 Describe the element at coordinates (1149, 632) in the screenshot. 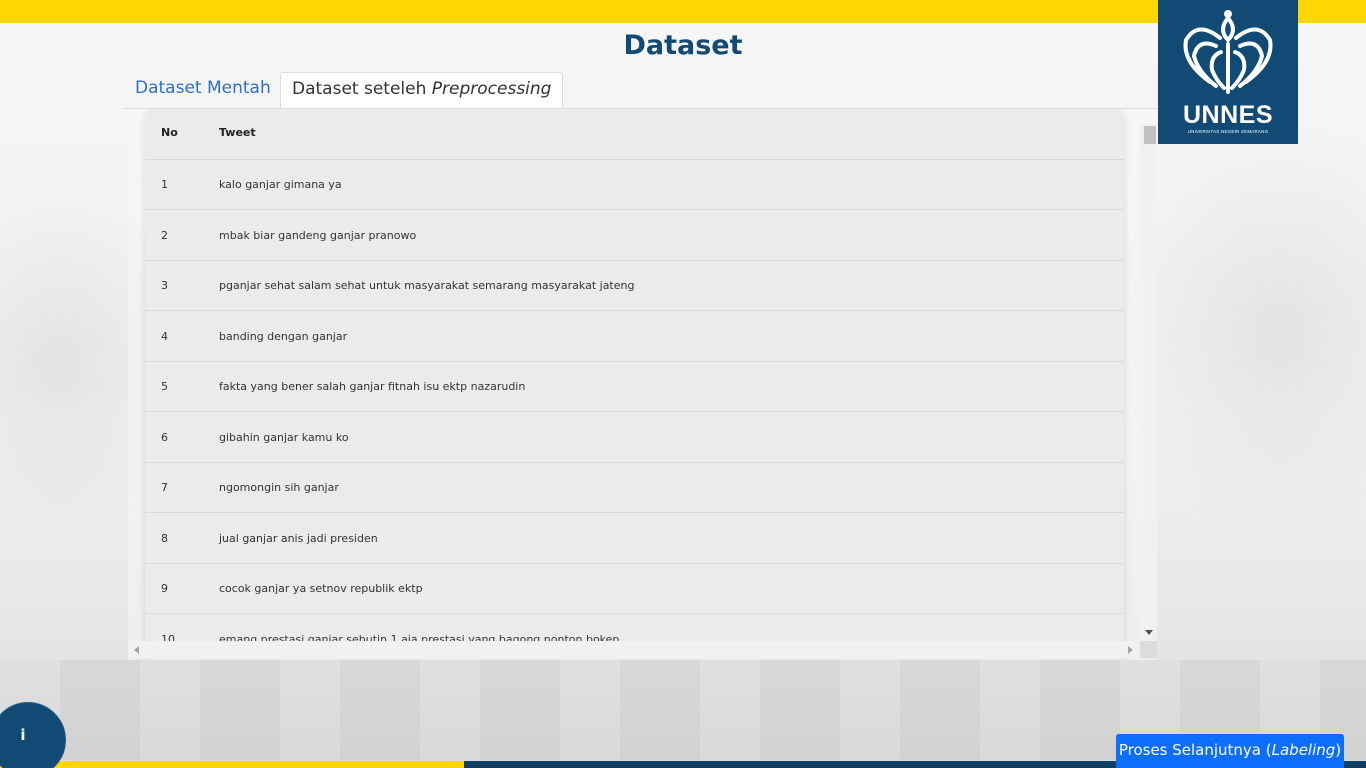

I see `scroll-down-arrow-icon` at that location.